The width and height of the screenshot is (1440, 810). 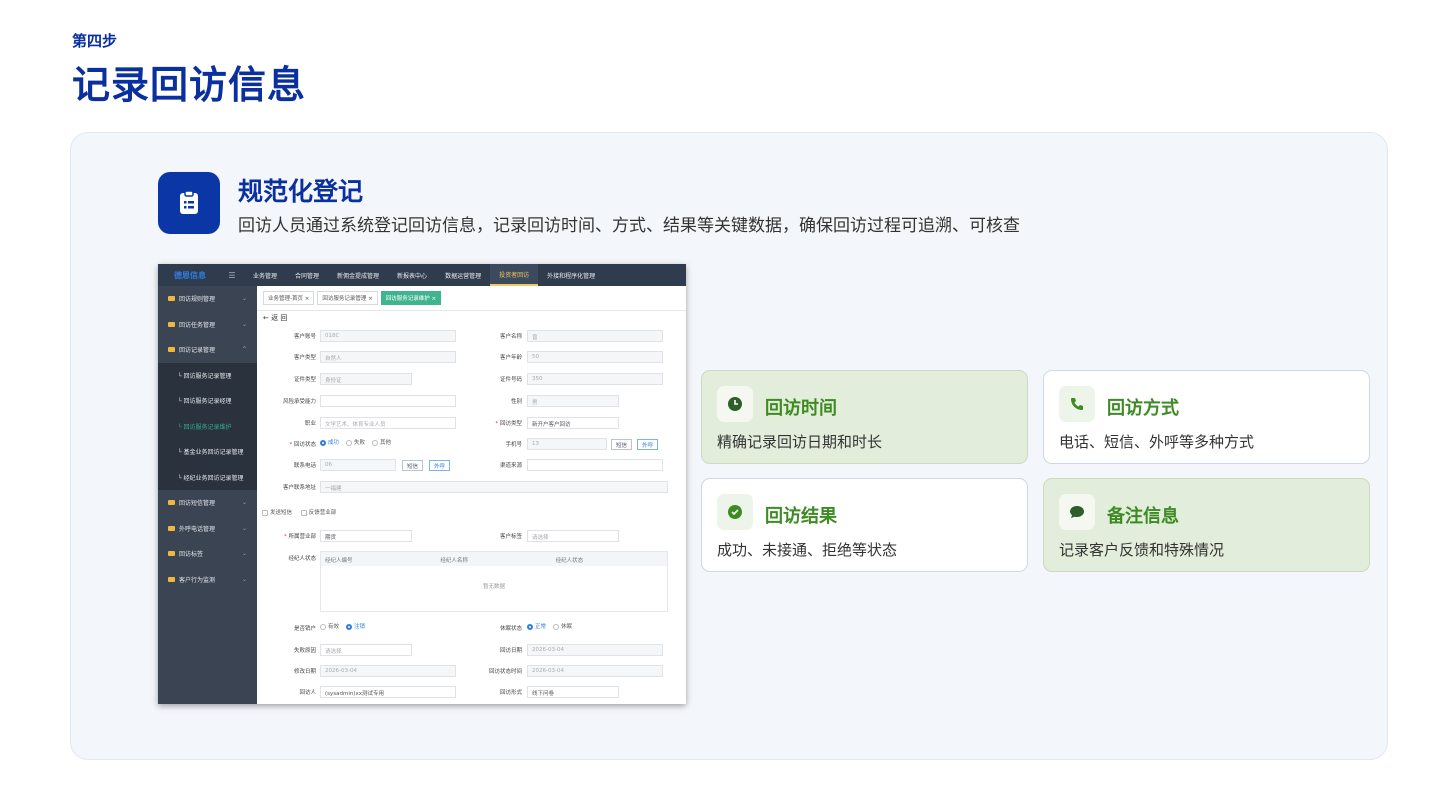 I want to click on radio-label: 失败, so click(x=360, y=443).